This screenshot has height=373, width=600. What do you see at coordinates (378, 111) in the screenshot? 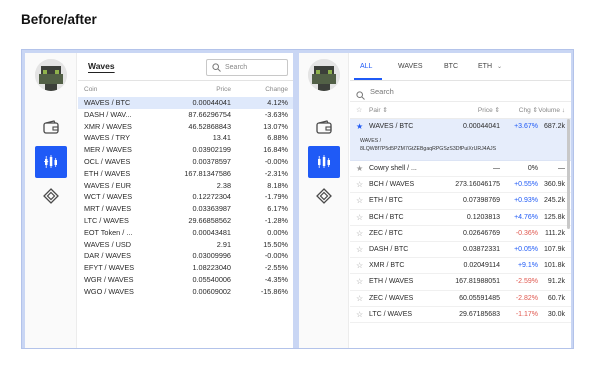
I see `column-pair: Pair ⇕` at bounding box center [378, 111].